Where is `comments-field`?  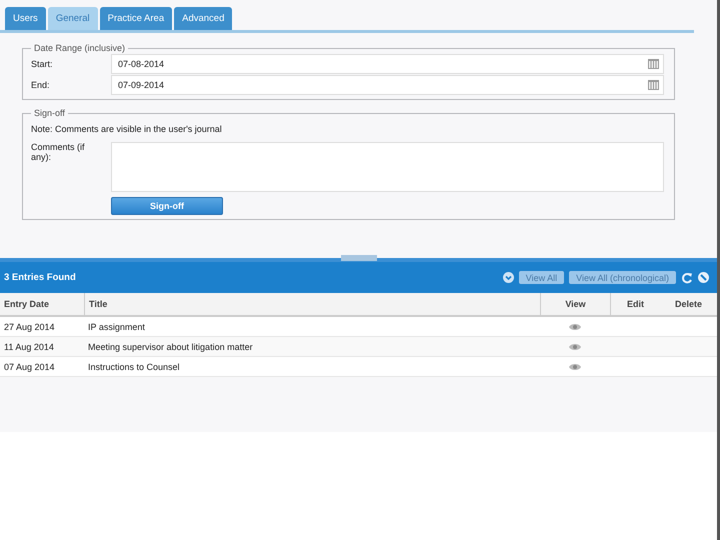 comments-field is located at coordinates (387, 167).